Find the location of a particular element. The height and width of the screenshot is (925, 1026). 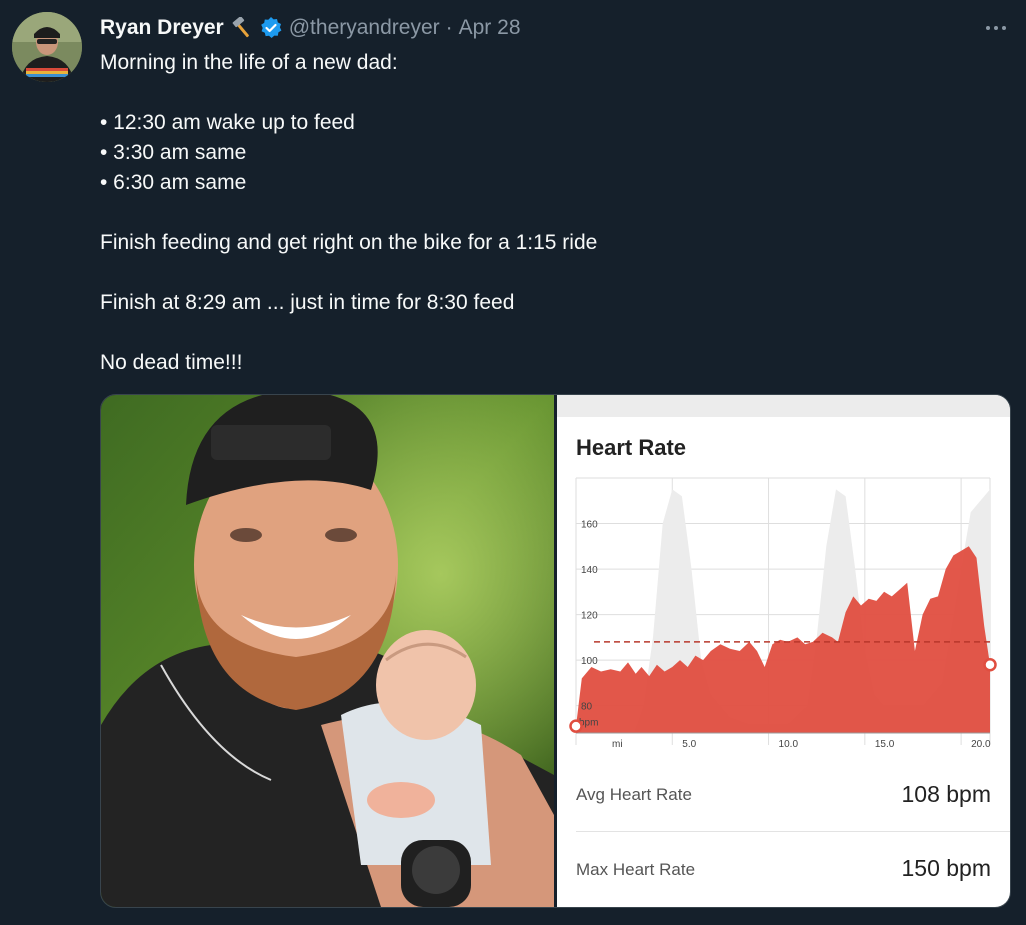

tweet-line: No dead time!!! is located at coordinates (171, 362).